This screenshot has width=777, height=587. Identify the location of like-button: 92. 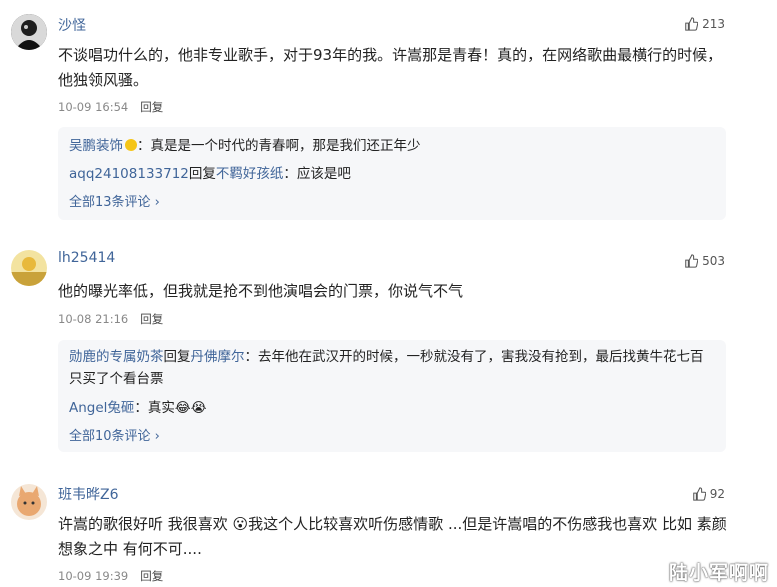
(708, 494).